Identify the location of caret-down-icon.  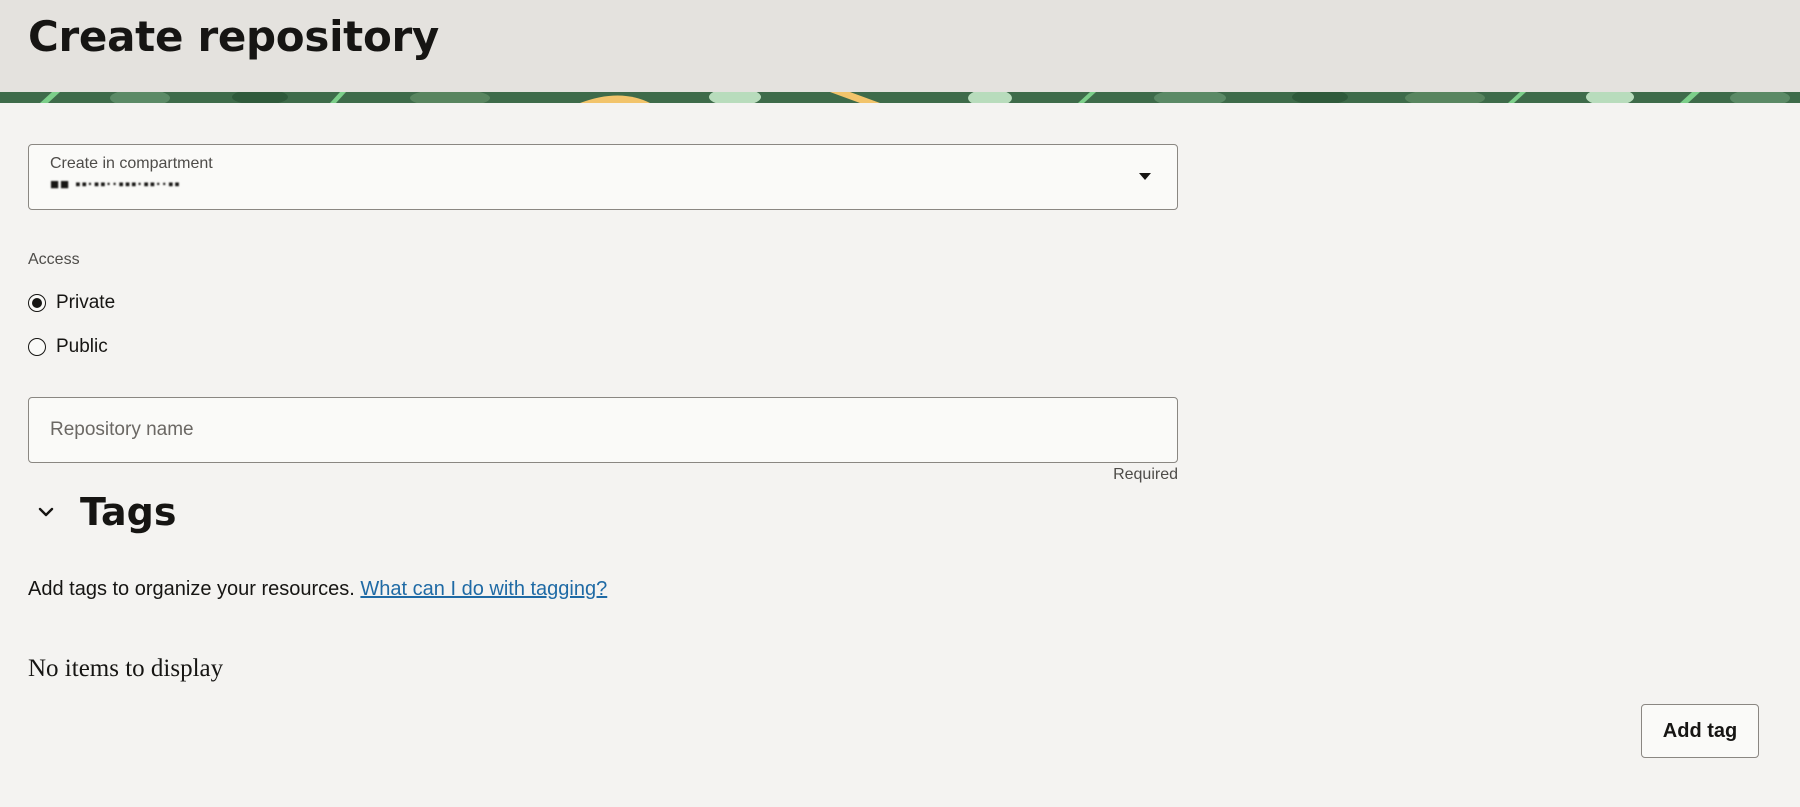
(1145, 176).